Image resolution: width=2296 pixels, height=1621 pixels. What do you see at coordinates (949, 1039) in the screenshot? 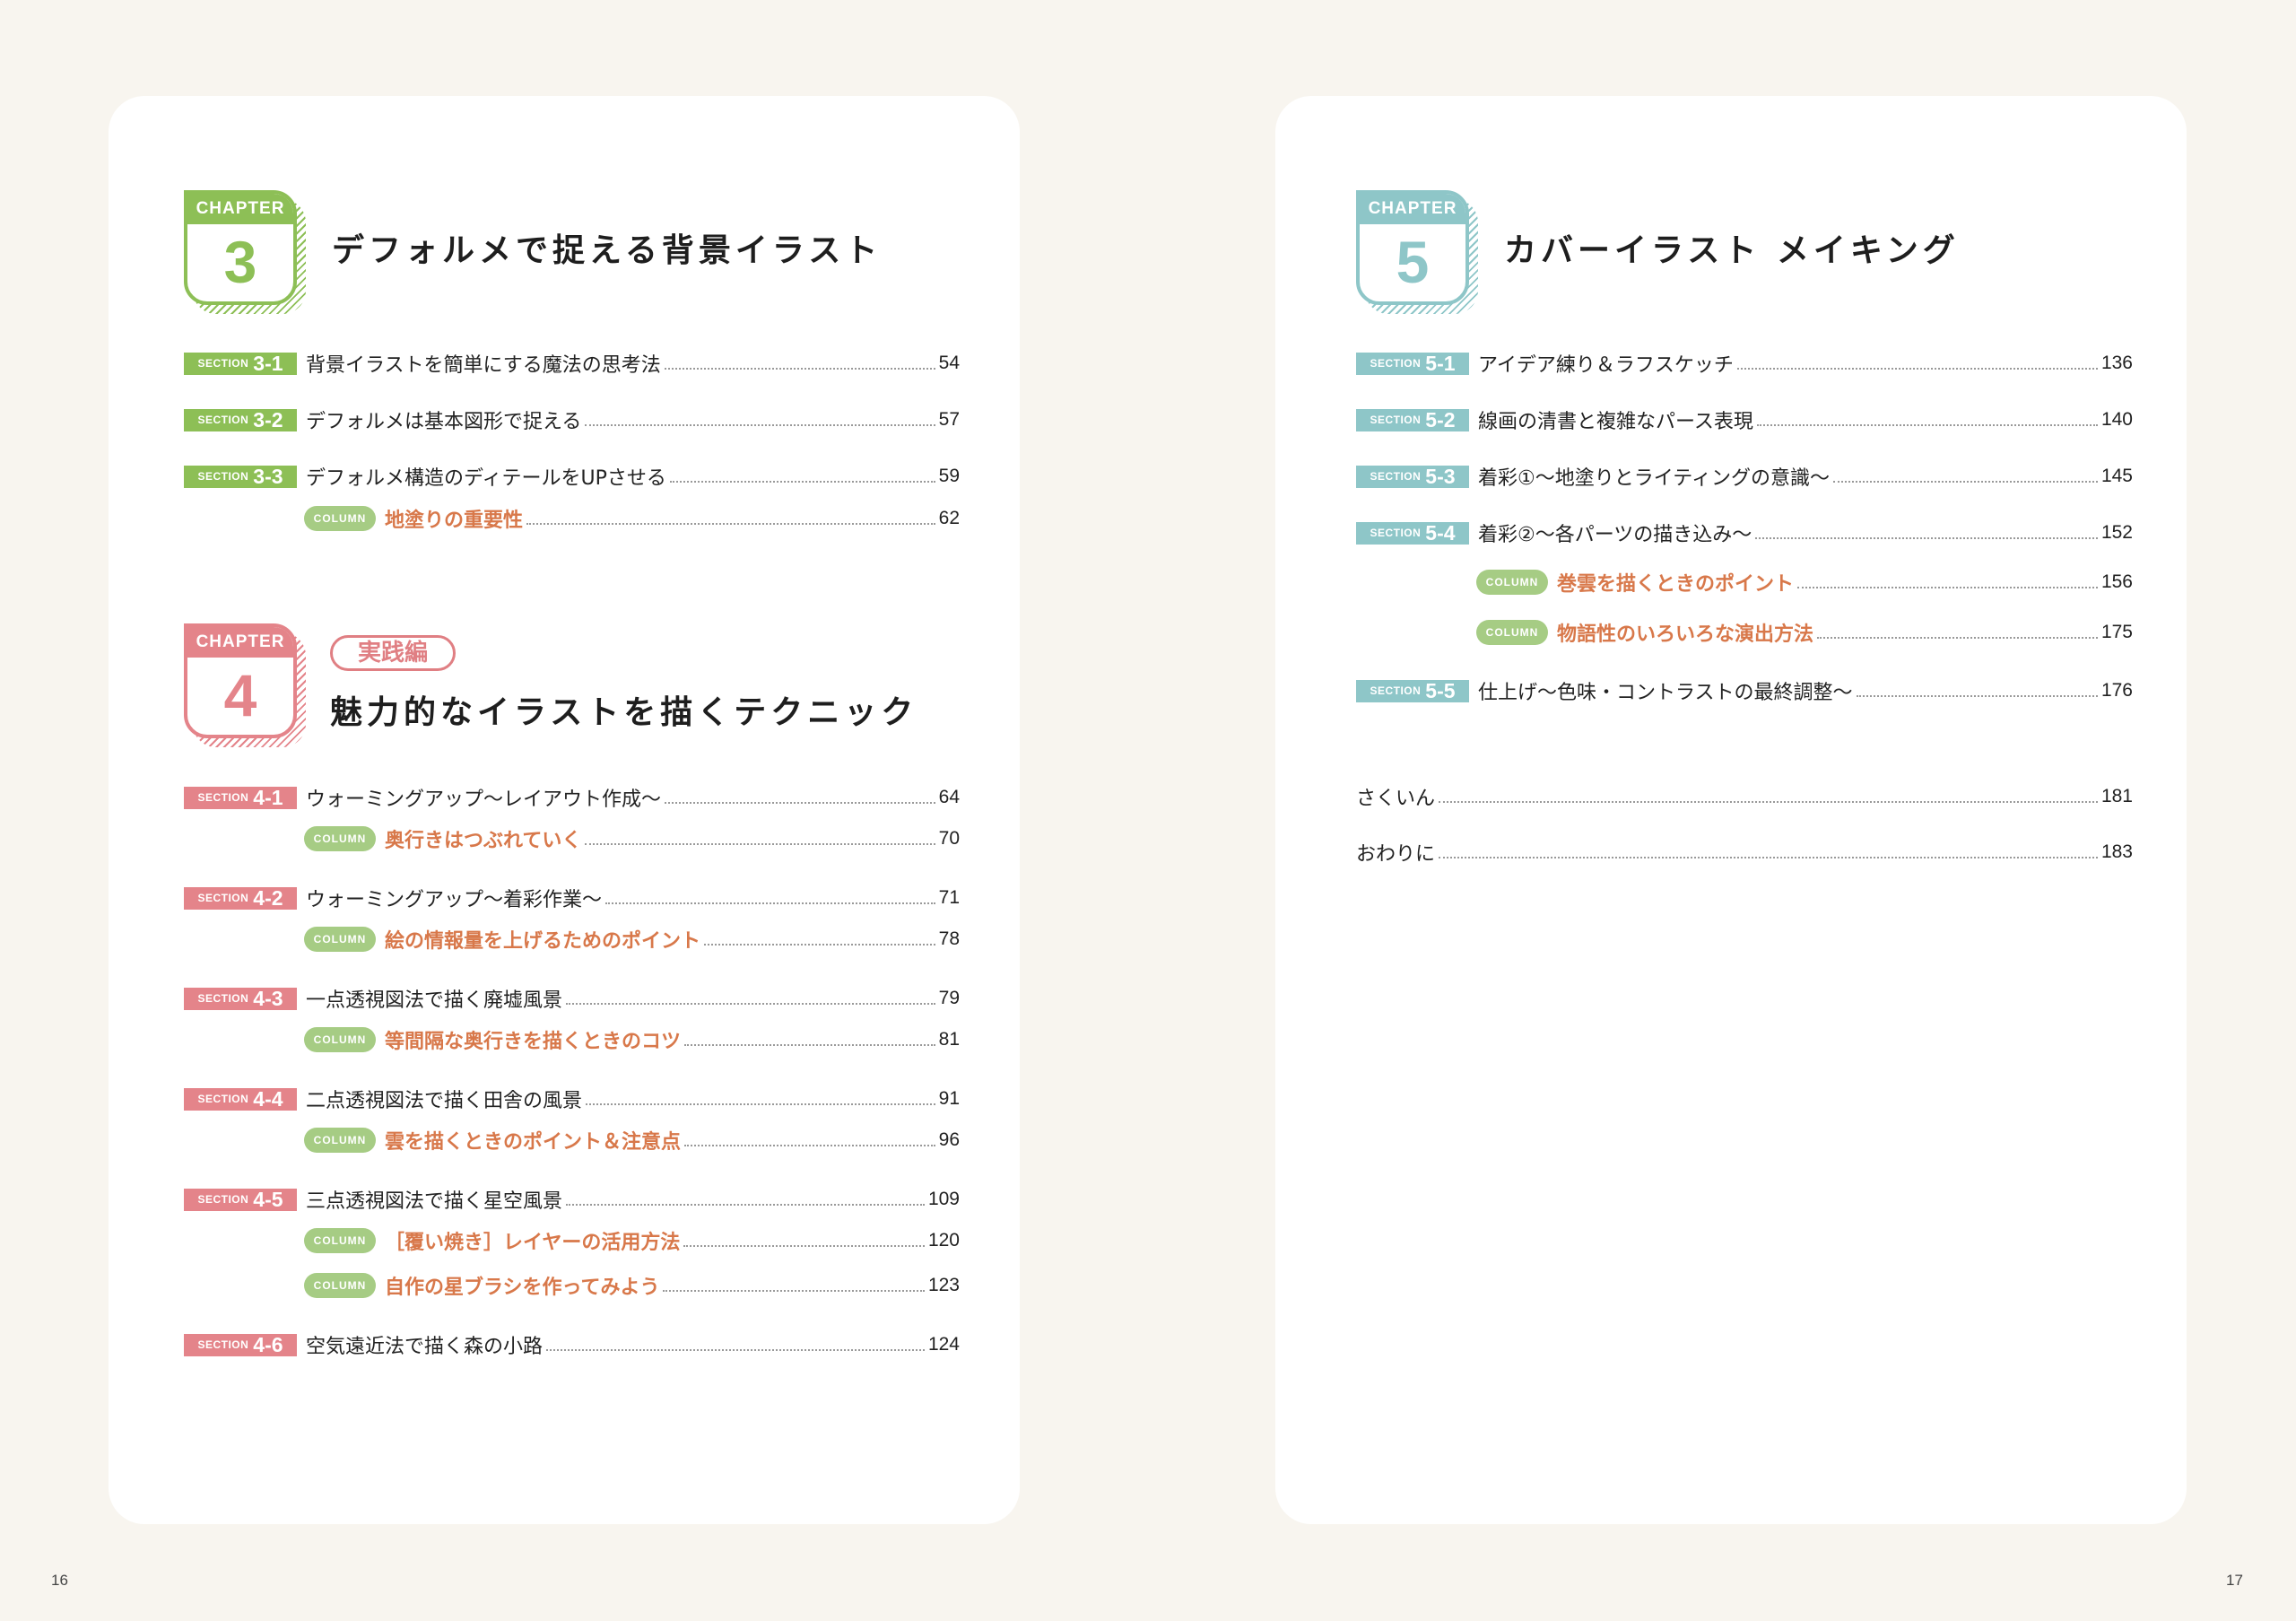
I see `page-number: 81` at bounding box center [949, 1039].